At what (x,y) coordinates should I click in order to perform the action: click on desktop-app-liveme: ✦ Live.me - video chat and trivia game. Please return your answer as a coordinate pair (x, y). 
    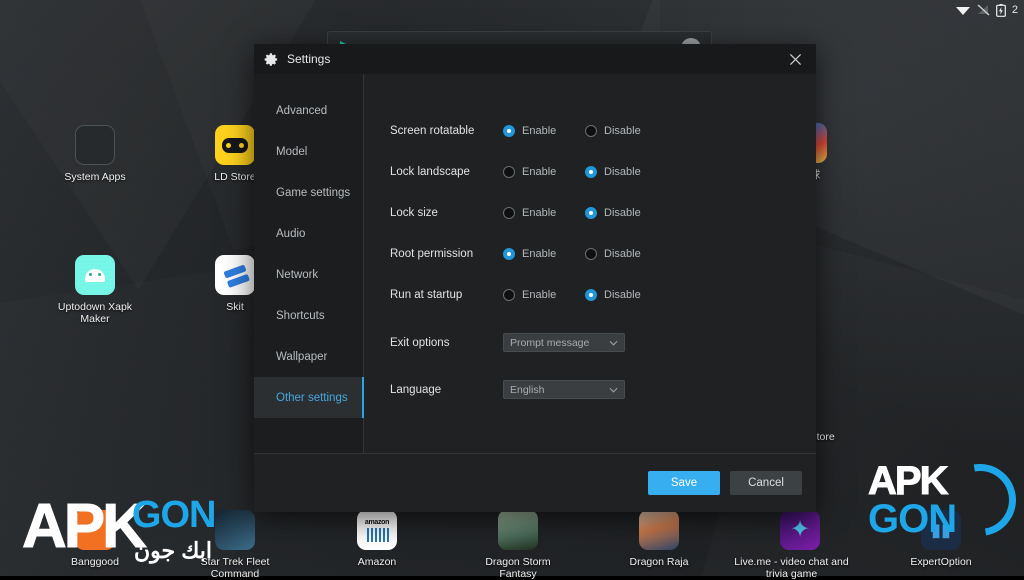
    Looking at the image, I should click on (791, 545).